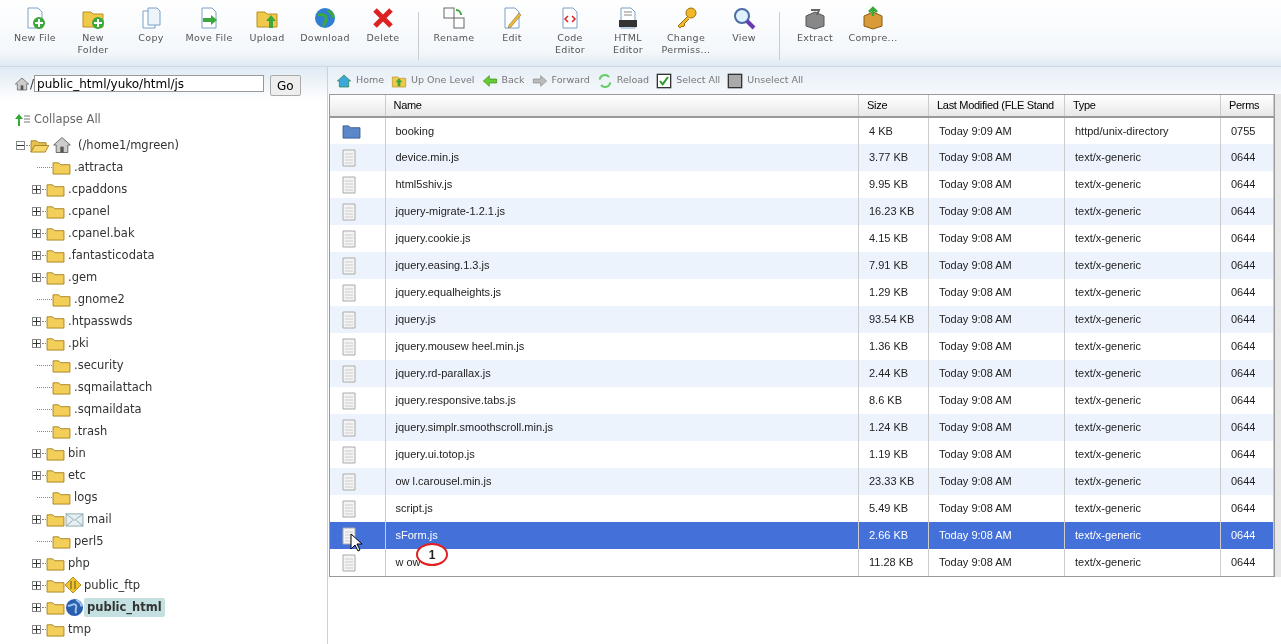  I want to click on collapse-icon, so click(22, 119).